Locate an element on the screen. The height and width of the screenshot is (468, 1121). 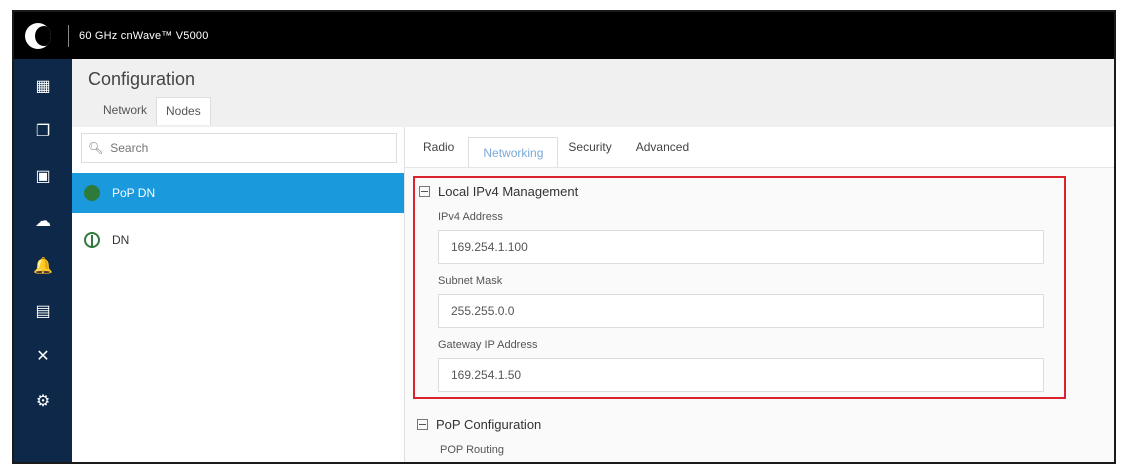
side-nav: ▦ ❐ ▣ ☁ 🔔 ▤ ✕ ⚙ is located at coordinates (43, 260).